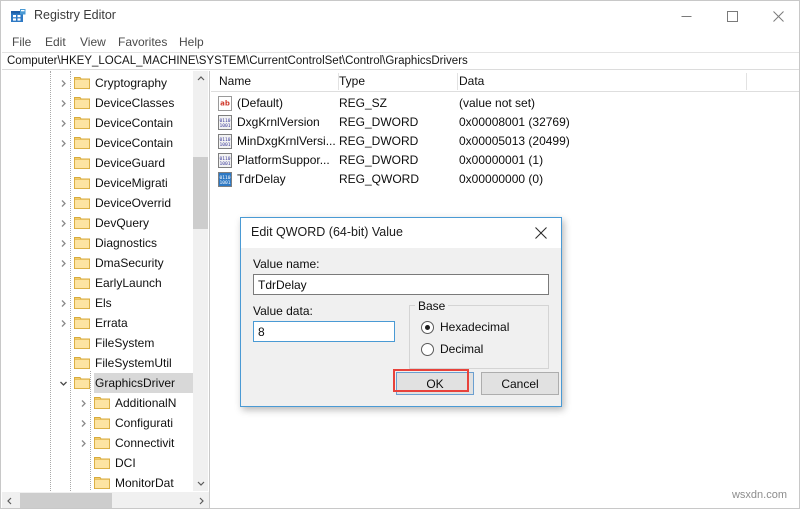  What do you see at coordinates (125, 343) in the screenshot?
I see `tree-item-label: FileSystem` at bounding box center [125, 343].